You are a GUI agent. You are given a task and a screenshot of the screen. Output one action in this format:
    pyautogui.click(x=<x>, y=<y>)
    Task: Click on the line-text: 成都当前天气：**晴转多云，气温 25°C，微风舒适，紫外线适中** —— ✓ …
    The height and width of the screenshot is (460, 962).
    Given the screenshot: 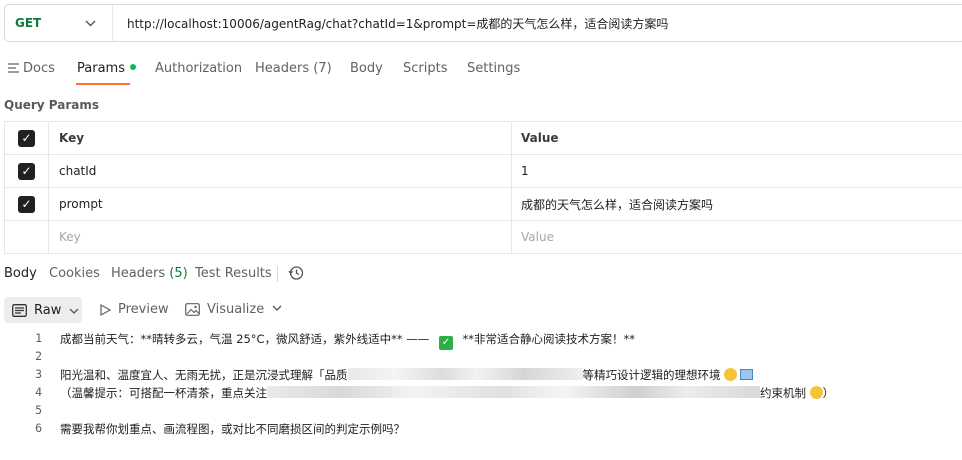 What is the action you would take?
    pyautogui.click(x=348, y=341)
    